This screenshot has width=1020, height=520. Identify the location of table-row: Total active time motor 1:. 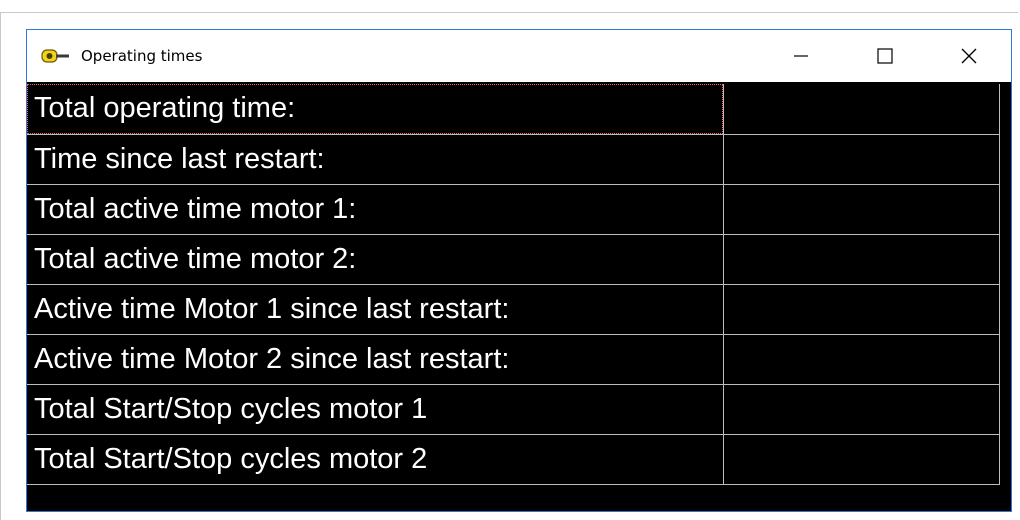
(513, 209).